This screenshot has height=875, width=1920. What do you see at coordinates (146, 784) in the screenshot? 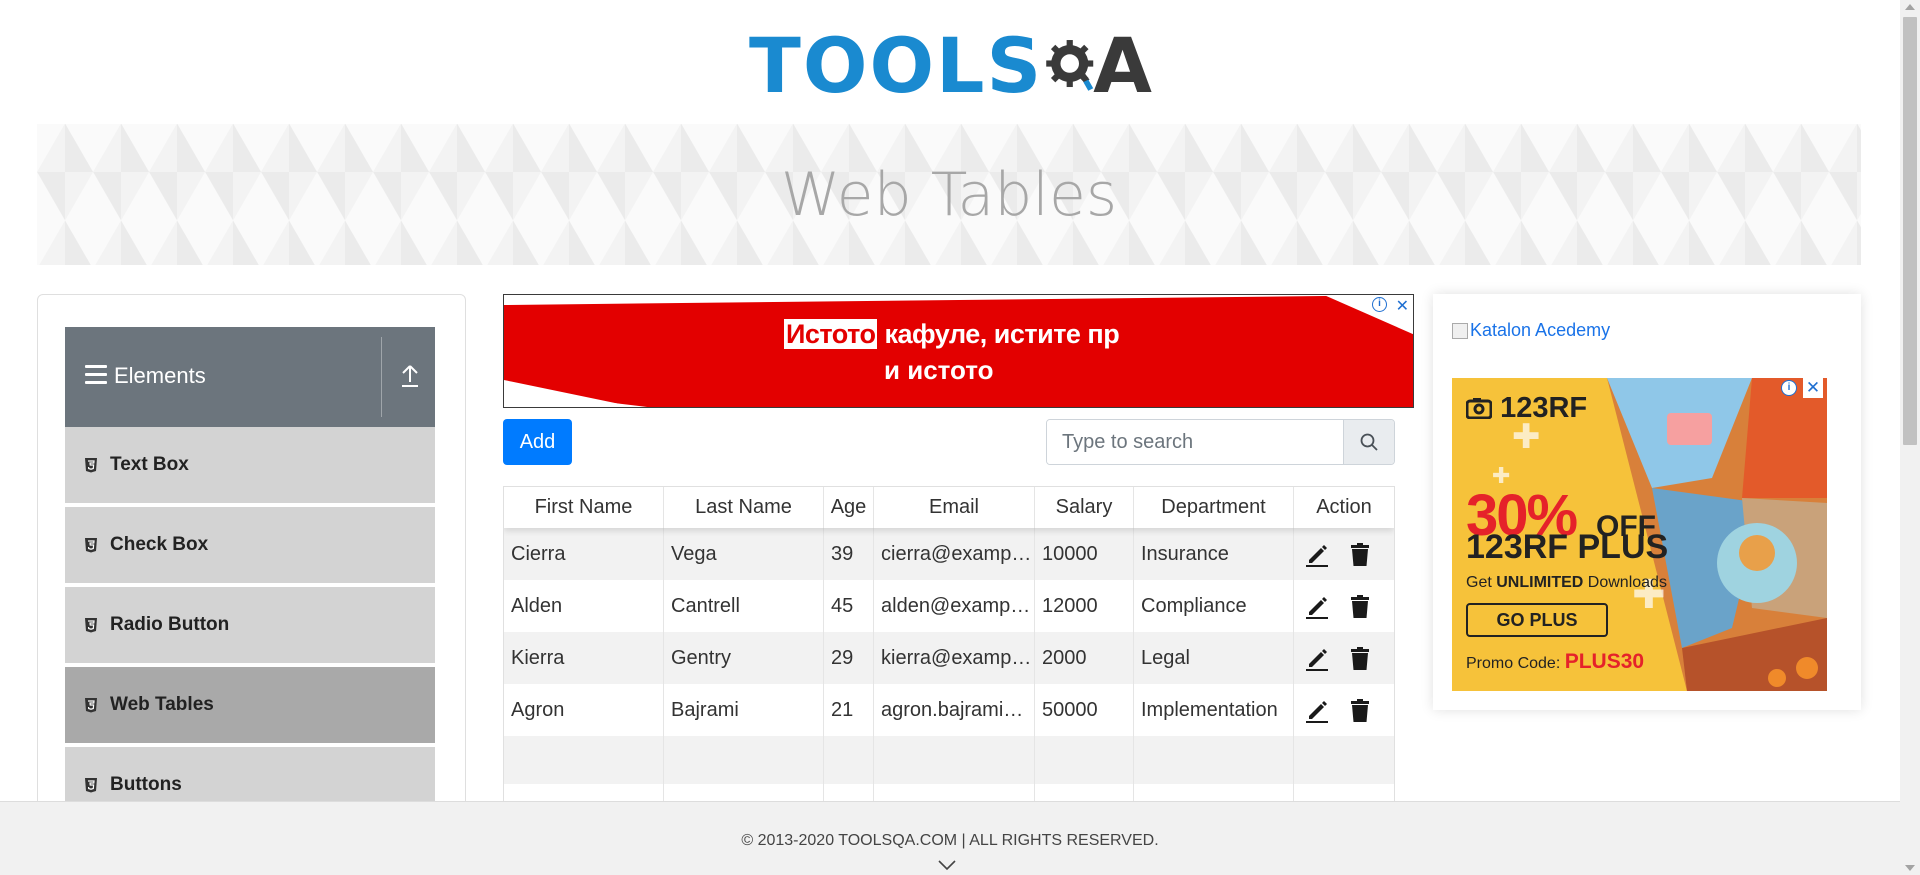
I see `sidebar-item-label: Buttons` at bounding box center [146, 784].